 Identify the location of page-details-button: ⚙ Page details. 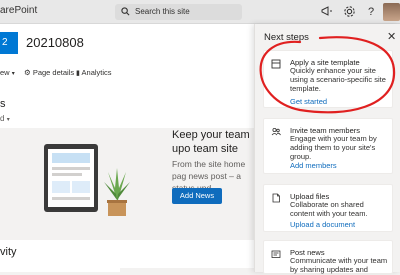
(49, 72).